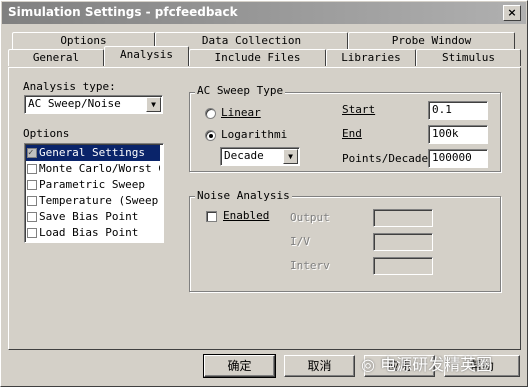  What do you see at coordinates (319, 366) in the screenshot?
I see `cancel-button: 取消` at bounding box center [319, 366].